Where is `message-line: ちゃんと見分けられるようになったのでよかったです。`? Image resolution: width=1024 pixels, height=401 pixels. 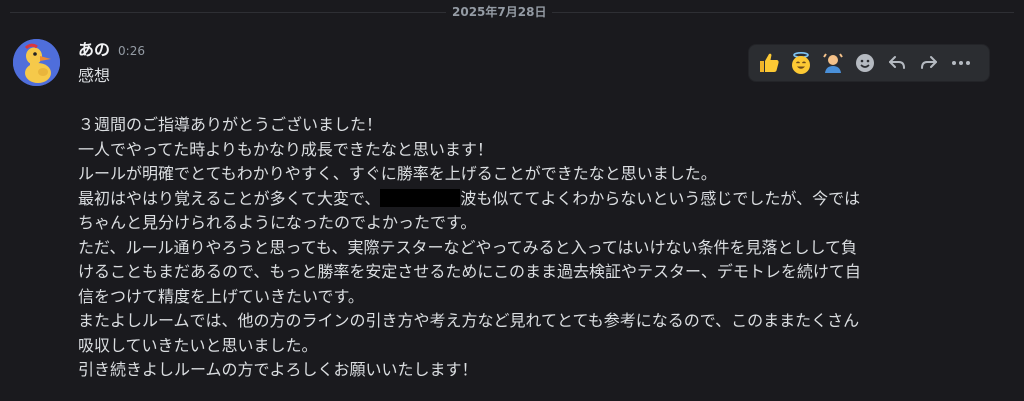 message-line: ちゃんと見分けられるようになったのでよかったです。 is located at coordinates (277, 222).